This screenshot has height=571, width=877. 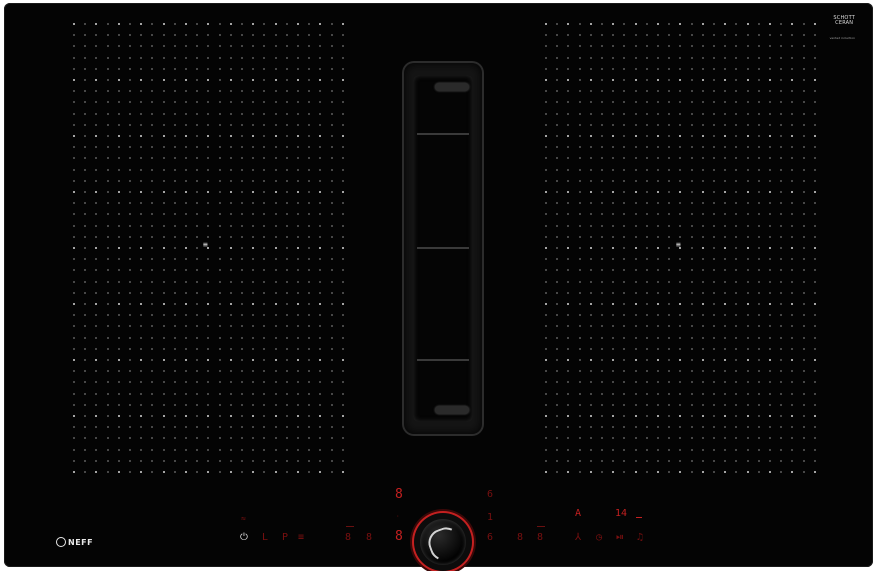 I want to click on bell-icon: ♫, so click(x=640, y=538).